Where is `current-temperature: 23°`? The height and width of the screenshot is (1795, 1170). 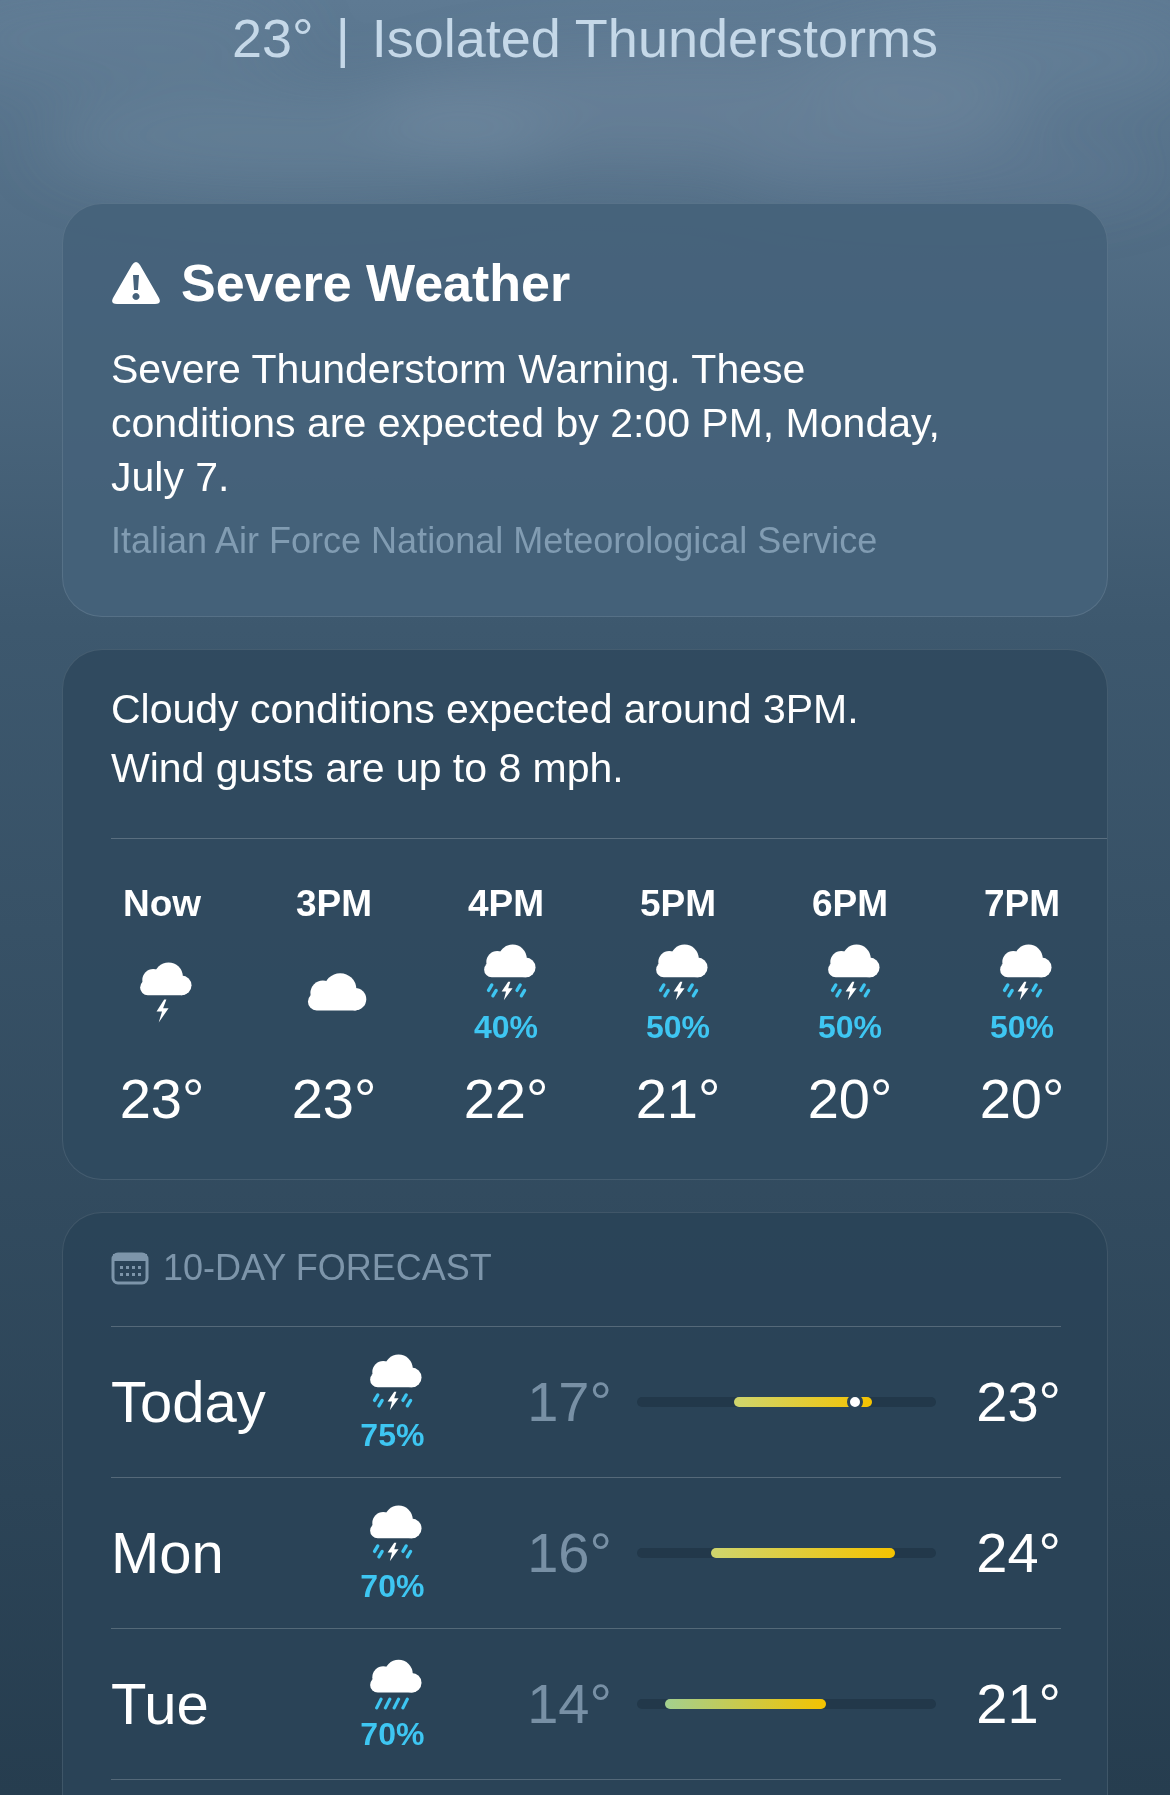
current-temperature: 23° is located at coordinates (273, 38).